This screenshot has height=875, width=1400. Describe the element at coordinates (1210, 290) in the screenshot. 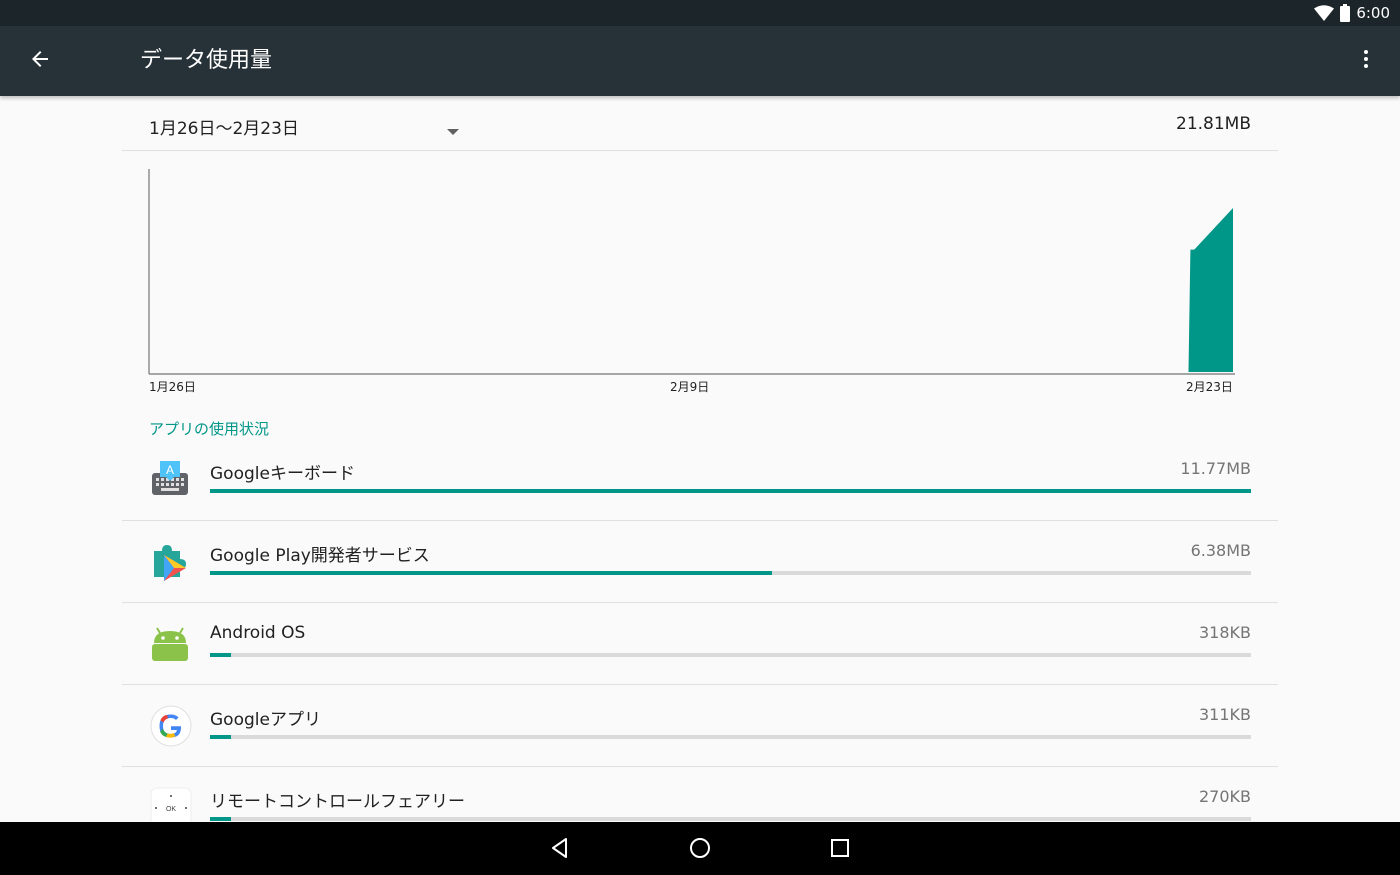

I see `usage-area-series` at that location.